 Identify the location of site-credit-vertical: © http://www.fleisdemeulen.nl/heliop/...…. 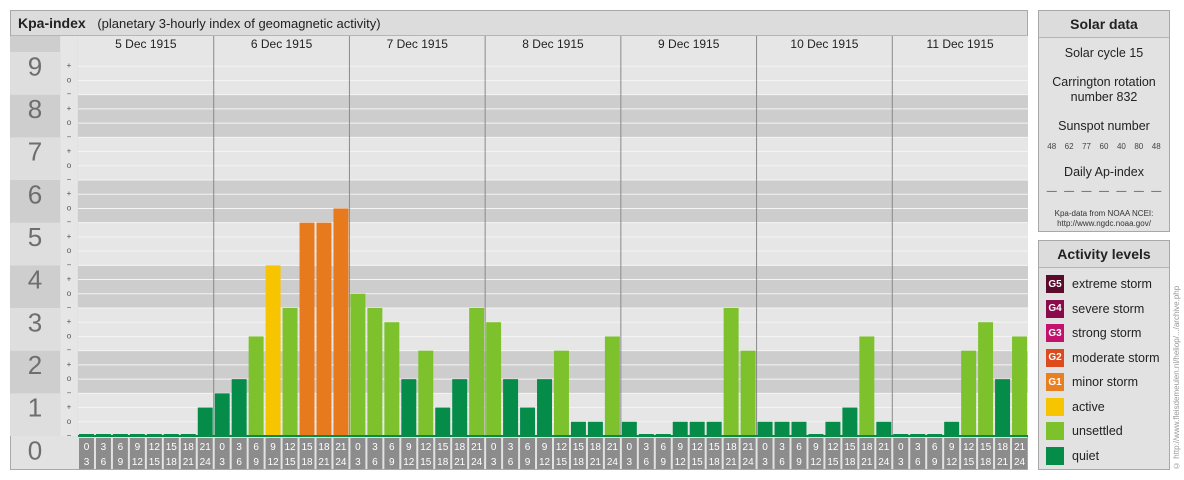
(1176, 377).